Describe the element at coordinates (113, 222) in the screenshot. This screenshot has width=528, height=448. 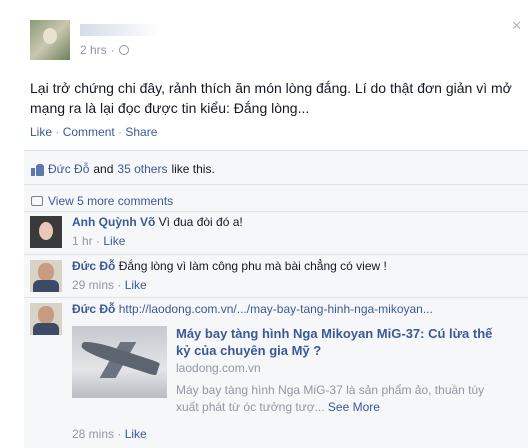
I see `commenter-name: Anh Quỳnh Võ` at that location.